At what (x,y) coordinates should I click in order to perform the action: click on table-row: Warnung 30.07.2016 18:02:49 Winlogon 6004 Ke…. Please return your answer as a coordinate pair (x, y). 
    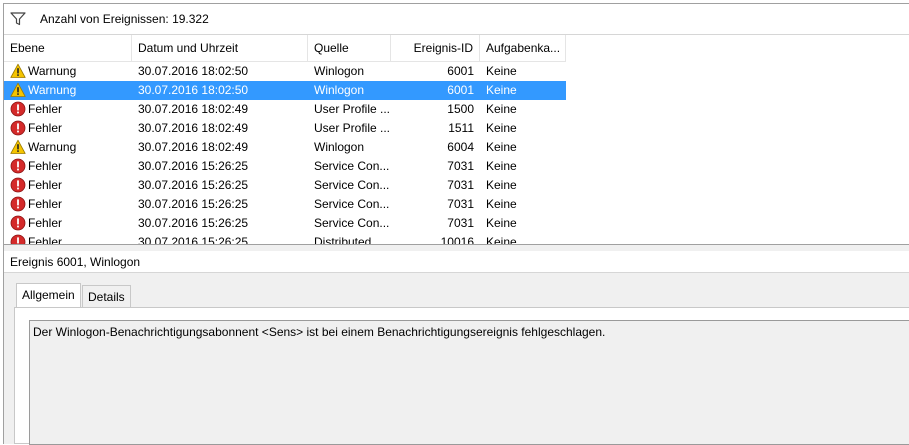
    Looking at the image, I should click on (285, 147).